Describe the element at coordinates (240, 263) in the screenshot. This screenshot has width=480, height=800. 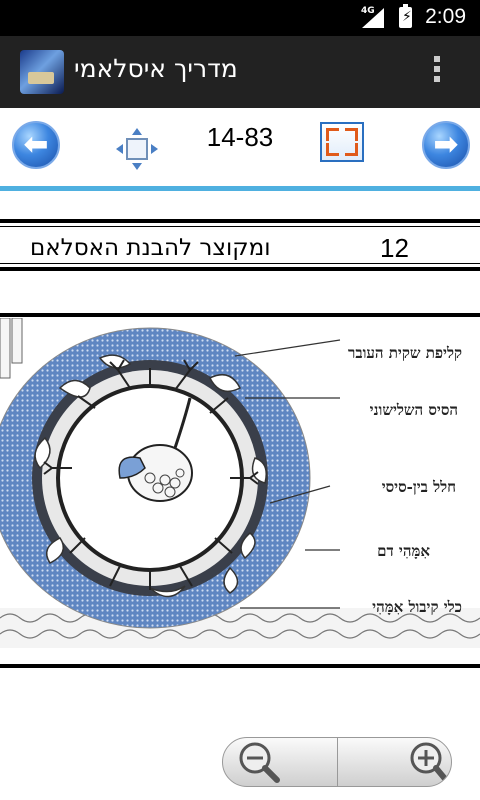
I see `rule-bottom-thin` at that location.